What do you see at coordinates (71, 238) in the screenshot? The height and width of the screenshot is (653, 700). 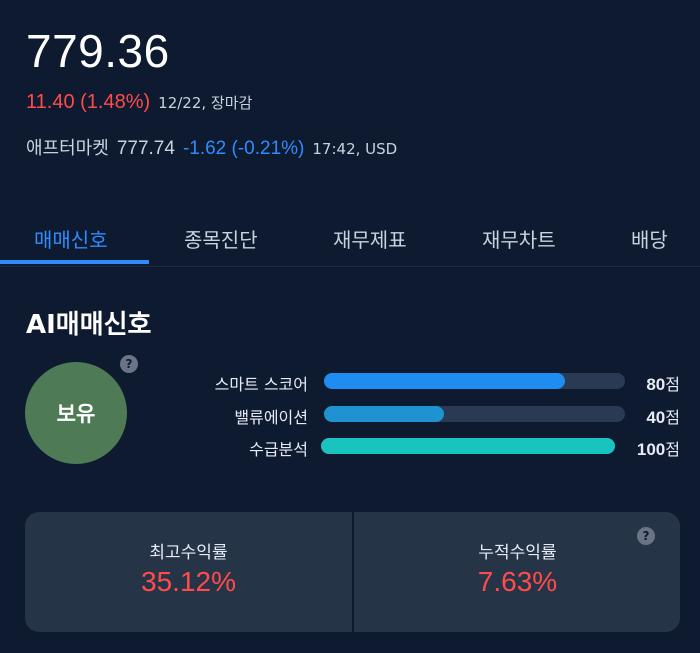 I see `tab-trading-signal: 매매신호` at bounding box center [71, 238].